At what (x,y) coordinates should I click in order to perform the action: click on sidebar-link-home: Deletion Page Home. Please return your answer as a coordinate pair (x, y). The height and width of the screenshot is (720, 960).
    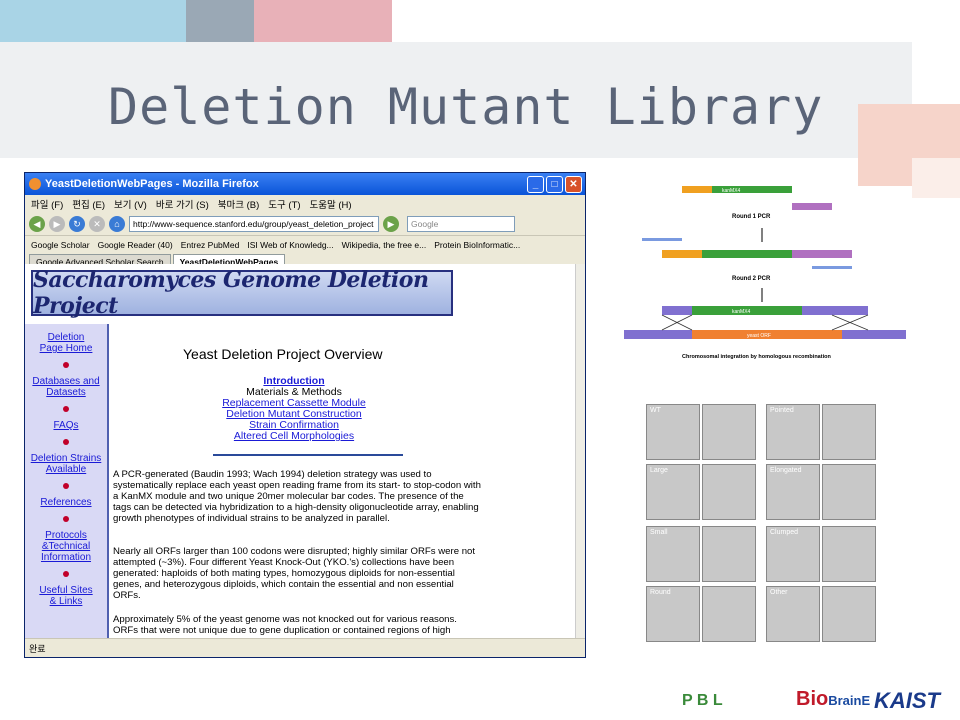
    Looking at the image, I should click on (66, 343).